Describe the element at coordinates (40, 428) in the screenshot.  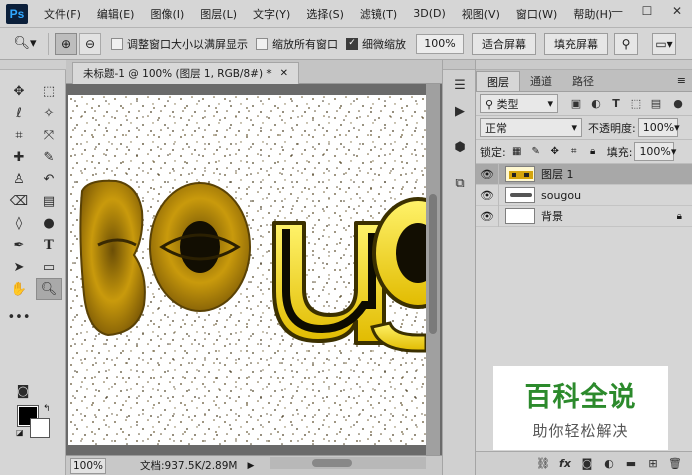
I see `background-color-swatch` at that location.